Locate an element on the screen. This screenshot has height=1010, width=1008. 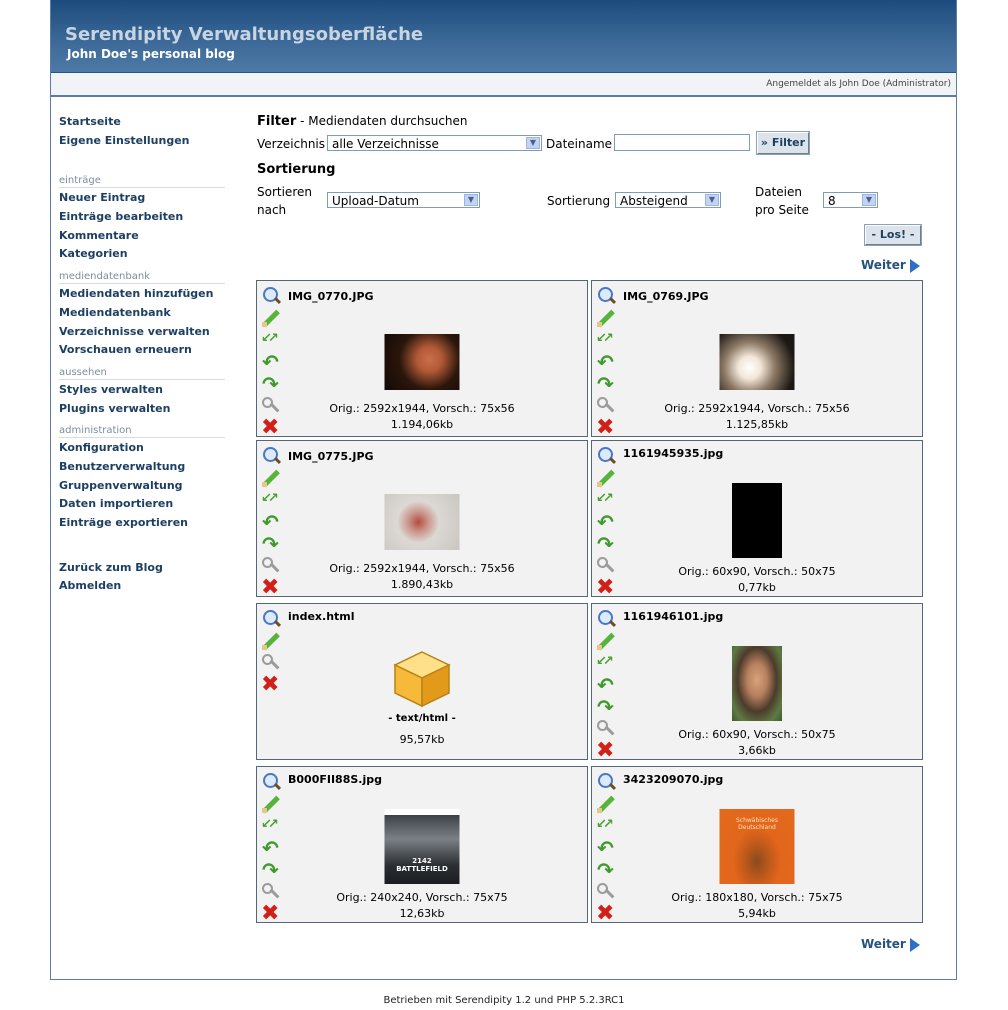
next-page-label: Weiter is located at coordinates (883, 944).